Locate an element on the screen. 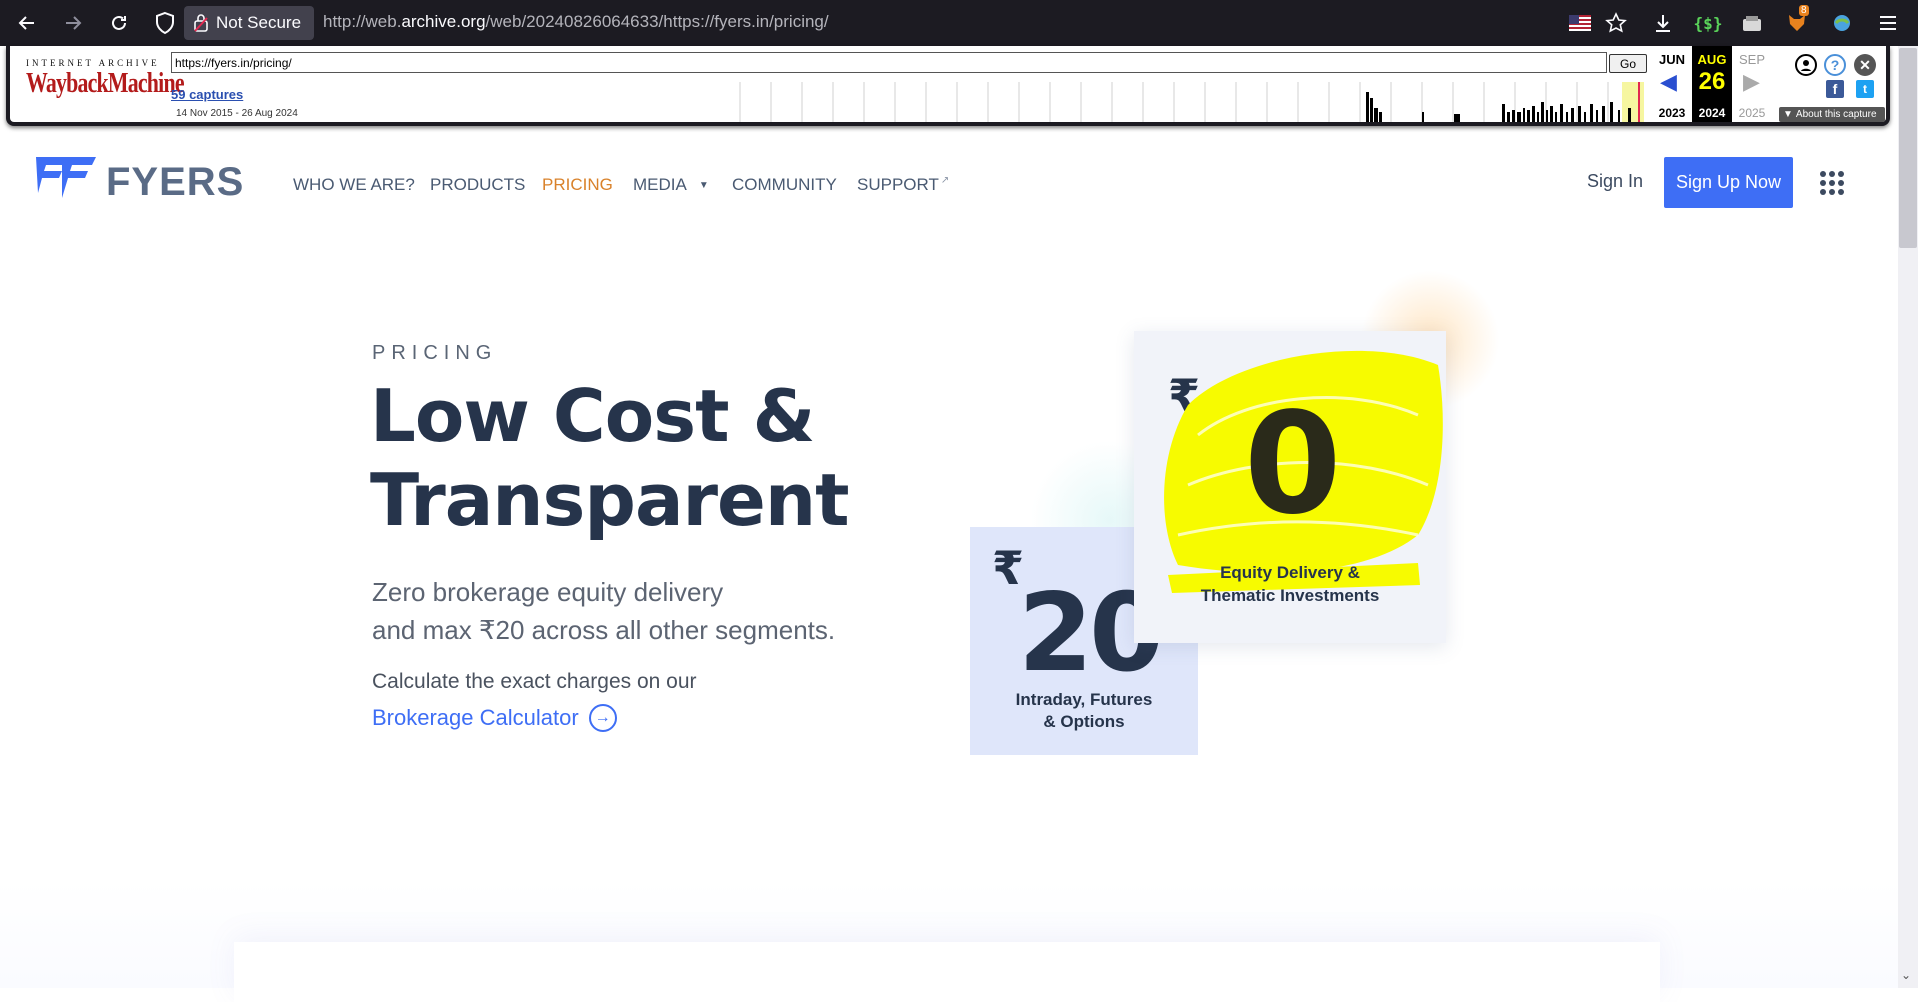  apps-grid-icon is located at coordinates (1832, 183).